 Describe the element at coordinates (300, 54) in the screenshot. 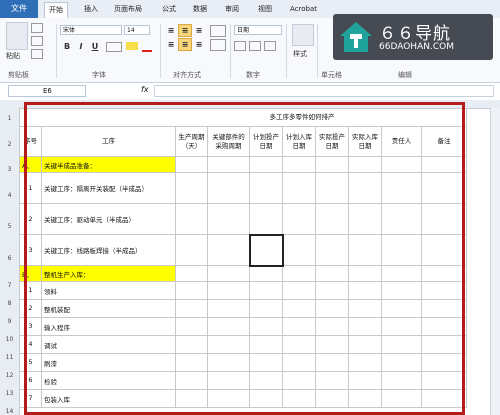

I see `styles-button: 样式` at that location.